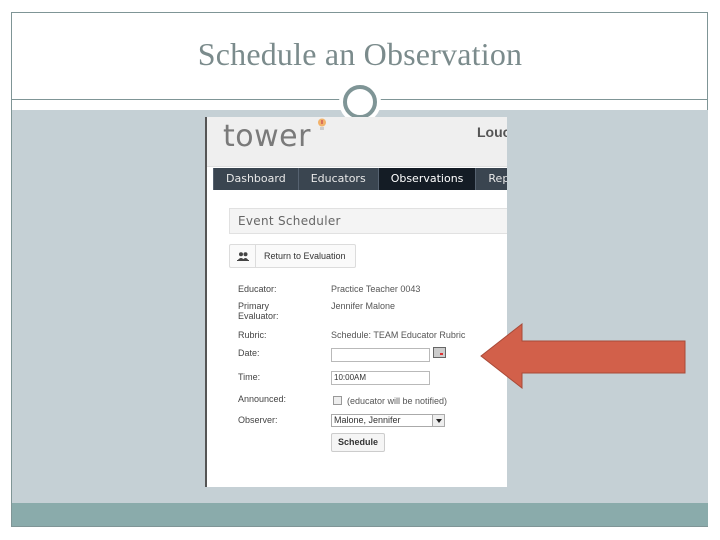 This screenshot has width=720, height=540. I want to click on rubric-value: Schedule: TEAM Educator Rubric, so click(398, 335).